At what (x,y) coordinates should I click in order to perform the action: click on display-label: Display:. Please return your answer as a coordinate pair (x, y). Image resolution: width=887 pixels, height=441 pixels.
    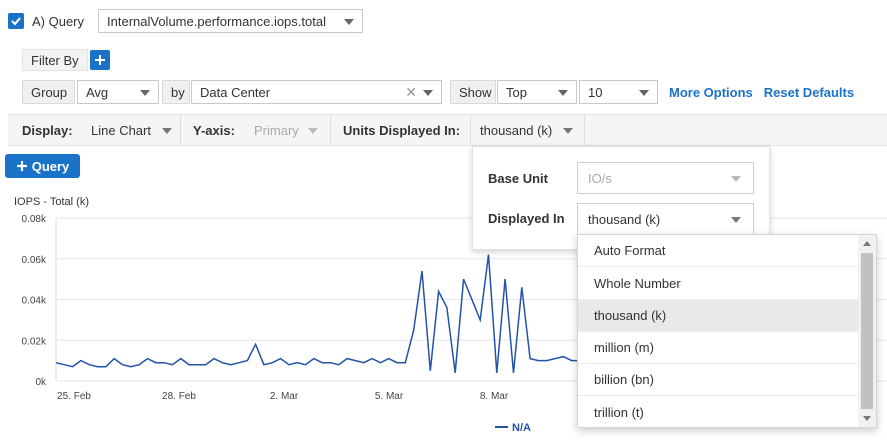
    Looking at the image, I should click on (47, 130).